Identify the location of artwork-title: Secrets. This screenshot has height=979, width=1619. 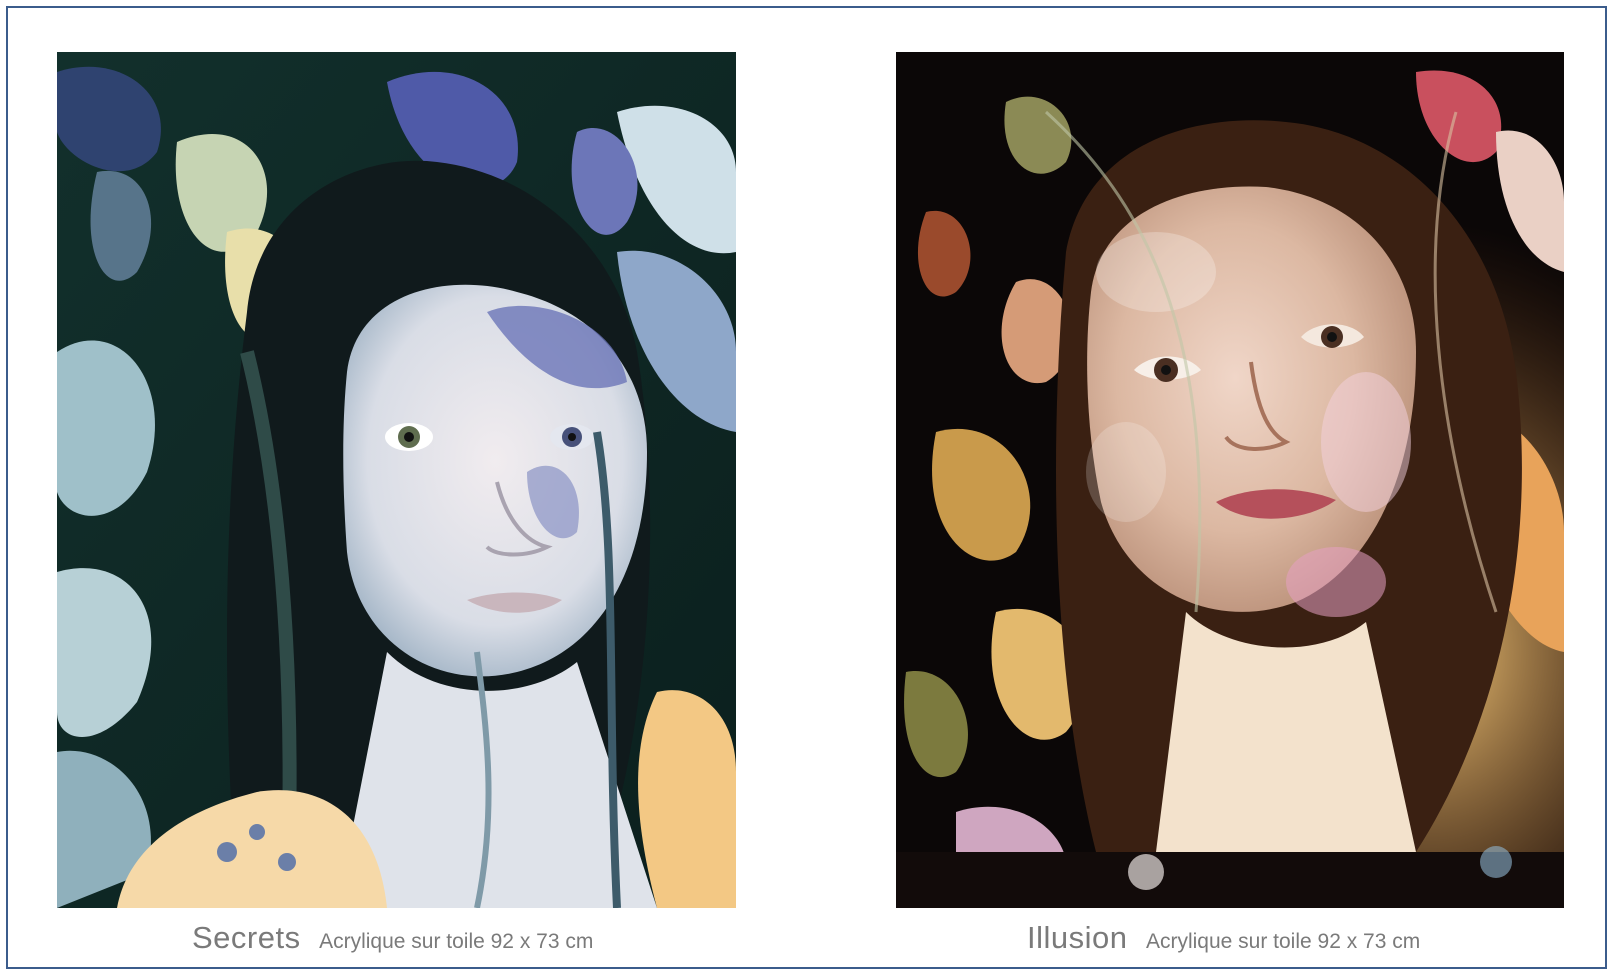
(246, 937).